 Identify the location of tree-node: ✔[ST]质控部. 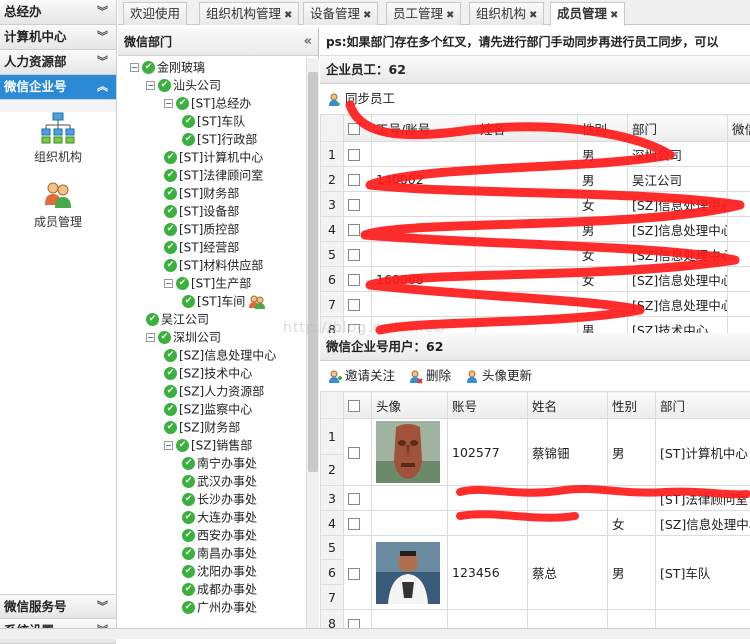
(201, 229).